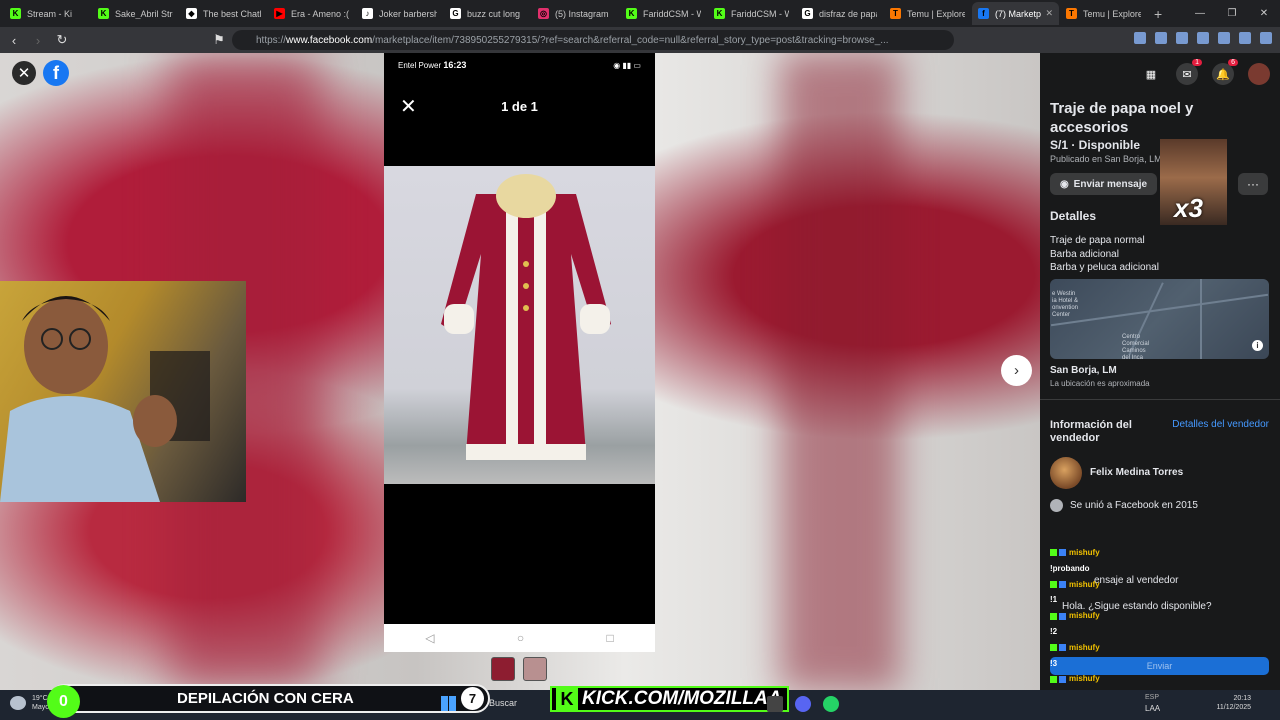  Describe the element at coordinates (1056, 505) in the screenshot. I see `facebook-icon` at that location.